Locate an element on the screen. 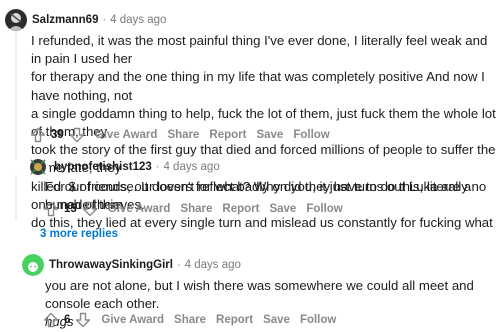 The height and width of the screenshot is (332, 500). comment-author: ThrowawaySinkingGirl is located at coordinates (111, 265).